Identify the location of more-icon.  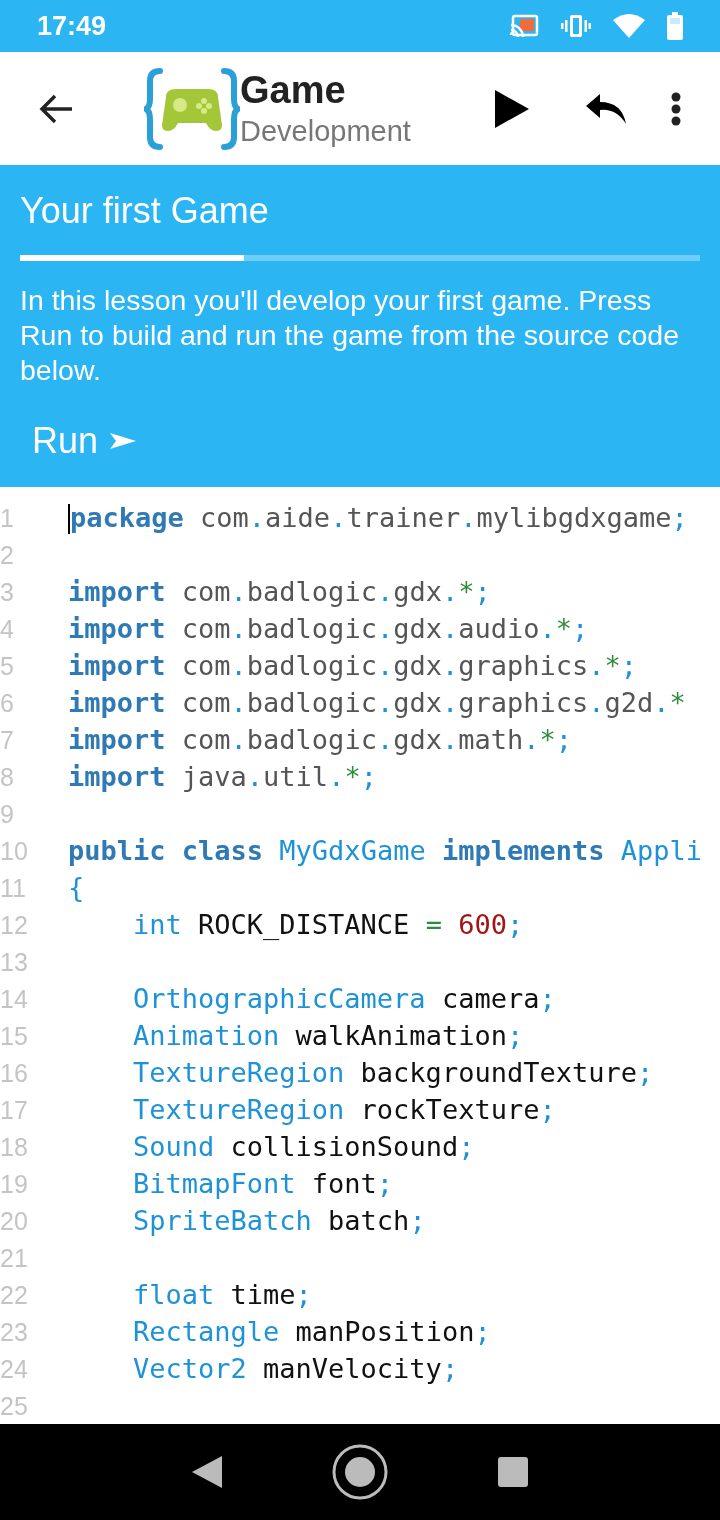
(676, 108).